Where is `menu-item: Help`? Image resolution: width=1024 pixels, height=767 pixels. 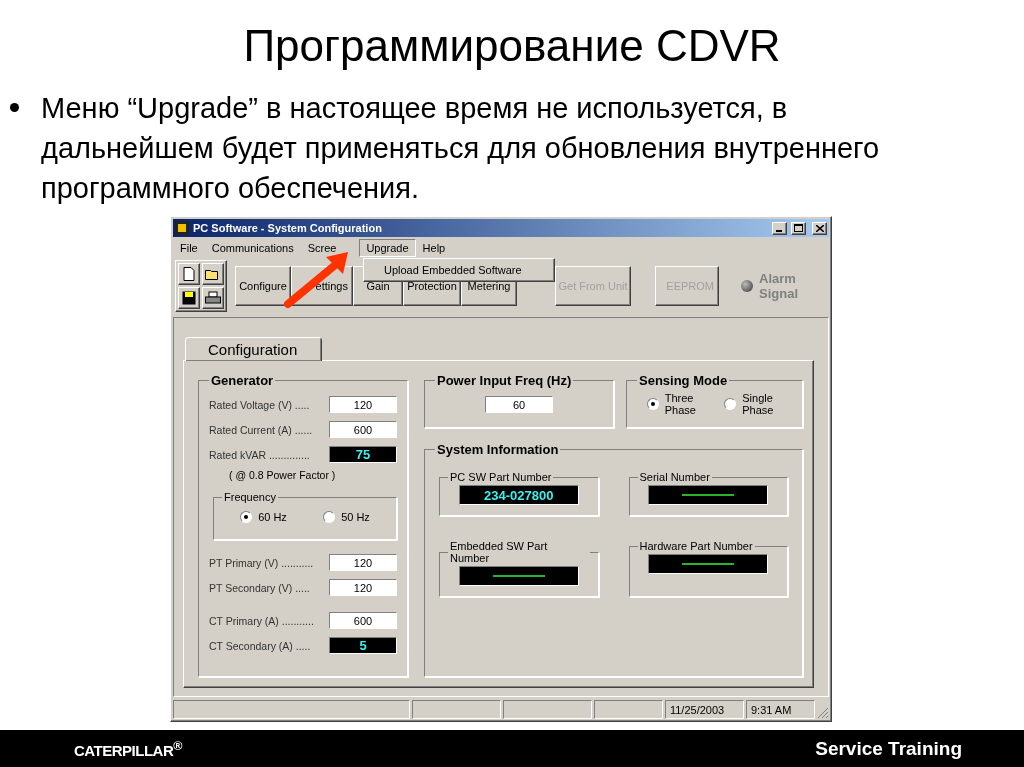
menu-item: Help is located at coordinates (434, 248).